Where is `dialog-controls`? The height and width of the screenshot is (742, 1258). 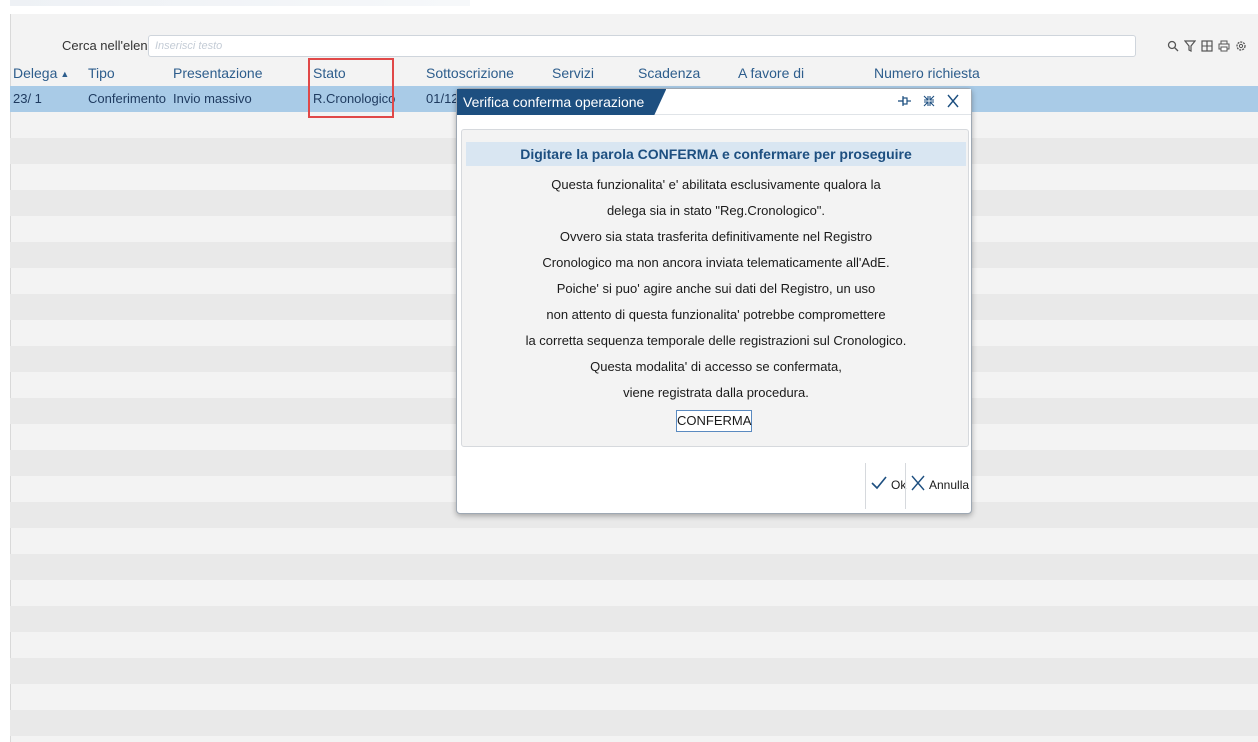 dialog-controls is located at coordinates (929, 101).